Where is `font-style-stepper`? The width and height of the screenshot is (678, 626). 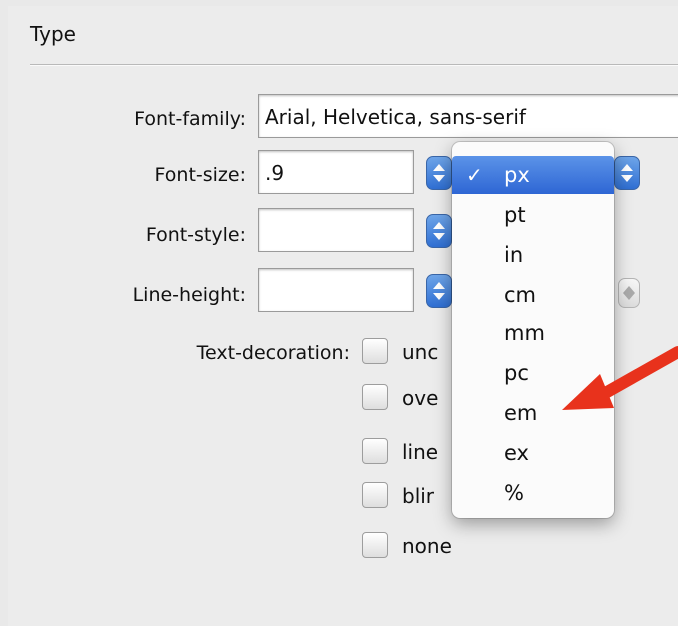 font-style-stepper is located at coordinates (439, 231).